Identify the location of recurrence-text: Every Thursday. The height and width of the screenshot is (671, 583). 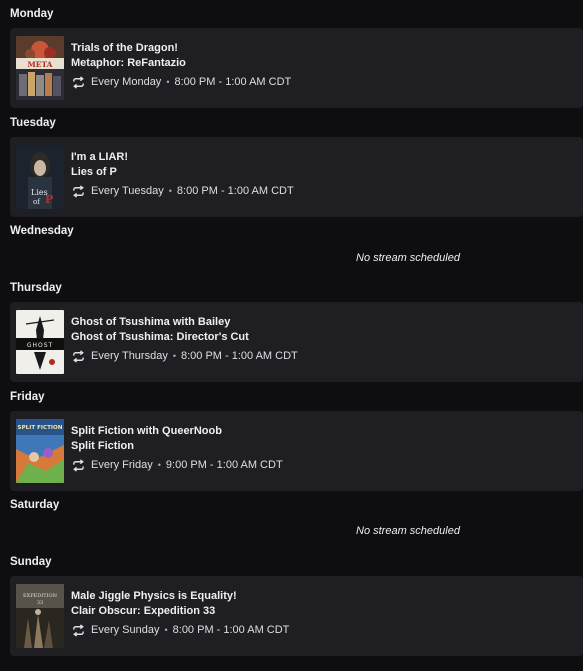
(129, 356).